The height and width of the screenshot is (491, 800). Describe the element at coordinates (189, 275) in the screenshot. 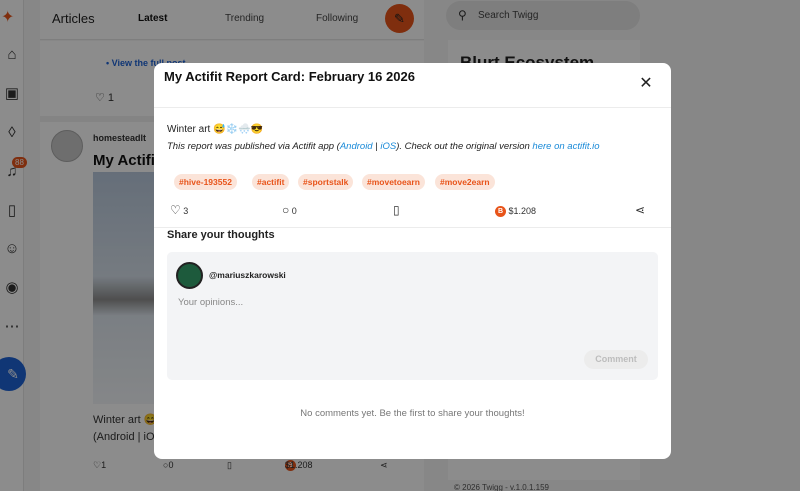

I see `avatar` at that location.